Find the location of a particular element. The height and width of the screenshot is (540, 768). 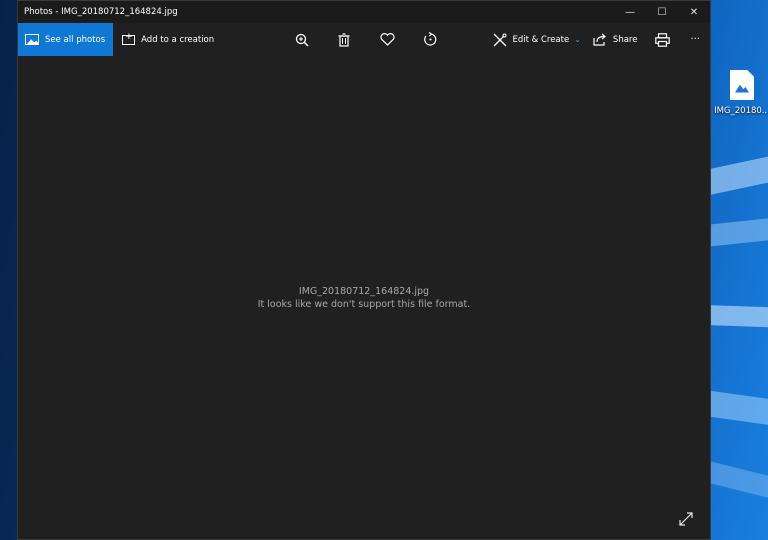

chevron-down-icon: ⌄ is located at coordinates (577, 39).